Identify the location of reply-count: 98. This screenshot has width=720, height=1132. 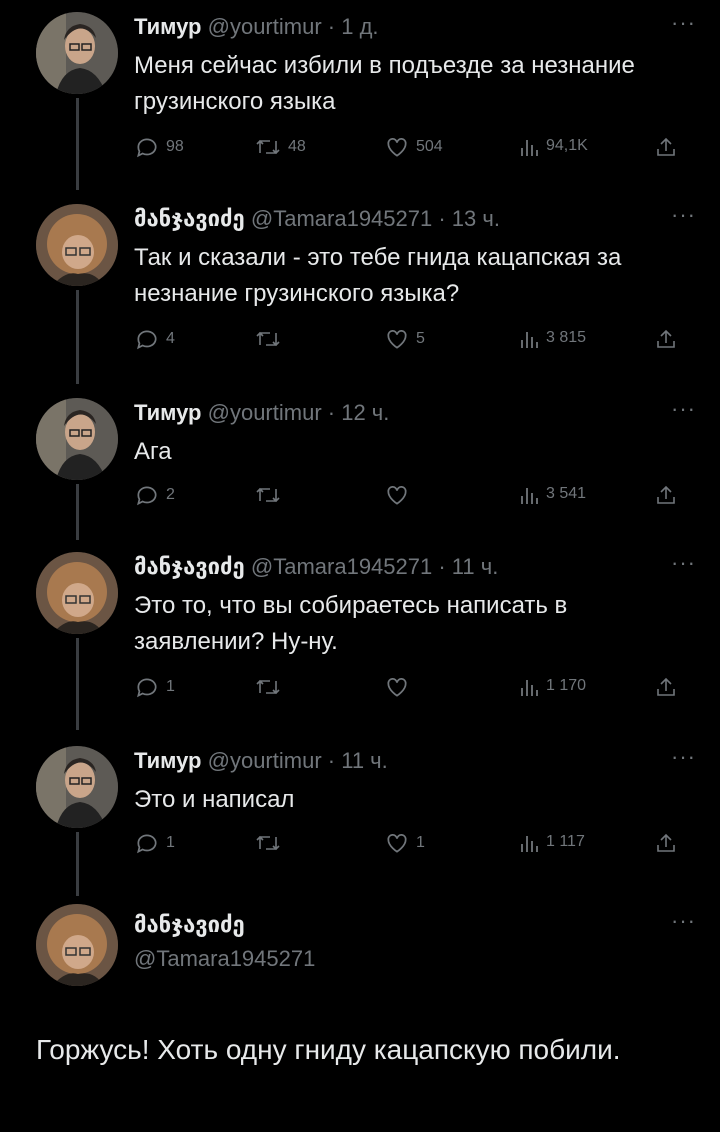
(175, 146).